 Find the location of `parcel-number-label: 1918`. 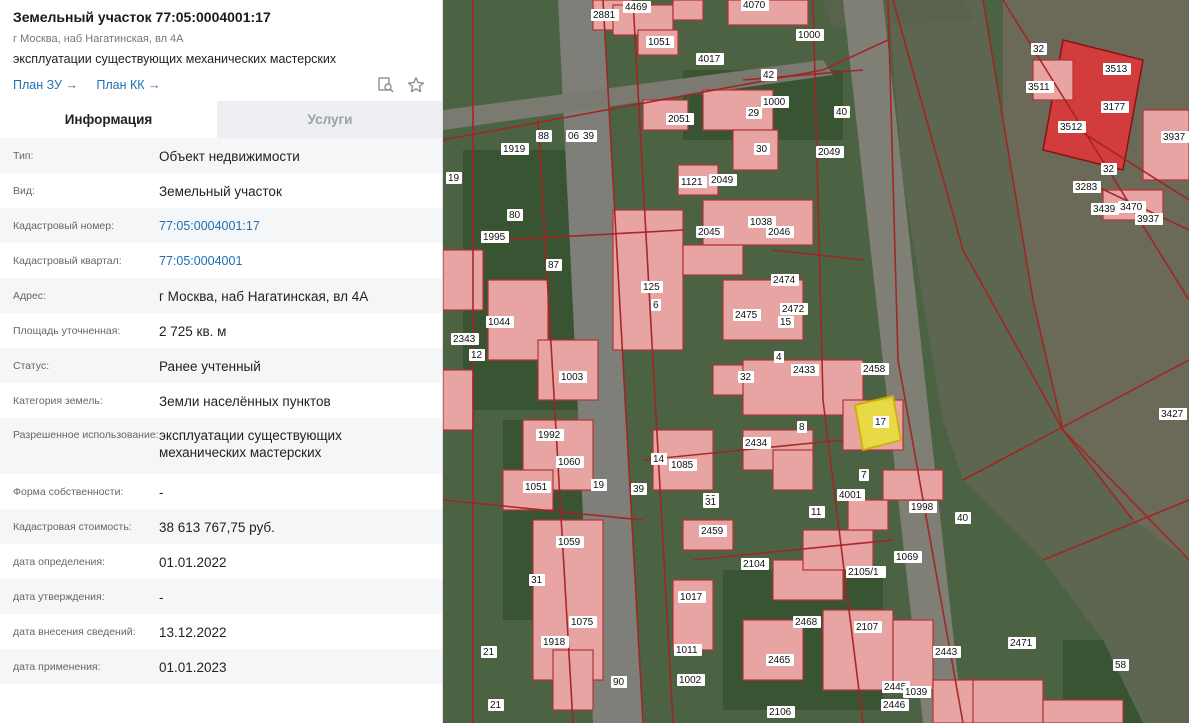

parcel-number-label: 1918 is located at coordinates (554, 642).